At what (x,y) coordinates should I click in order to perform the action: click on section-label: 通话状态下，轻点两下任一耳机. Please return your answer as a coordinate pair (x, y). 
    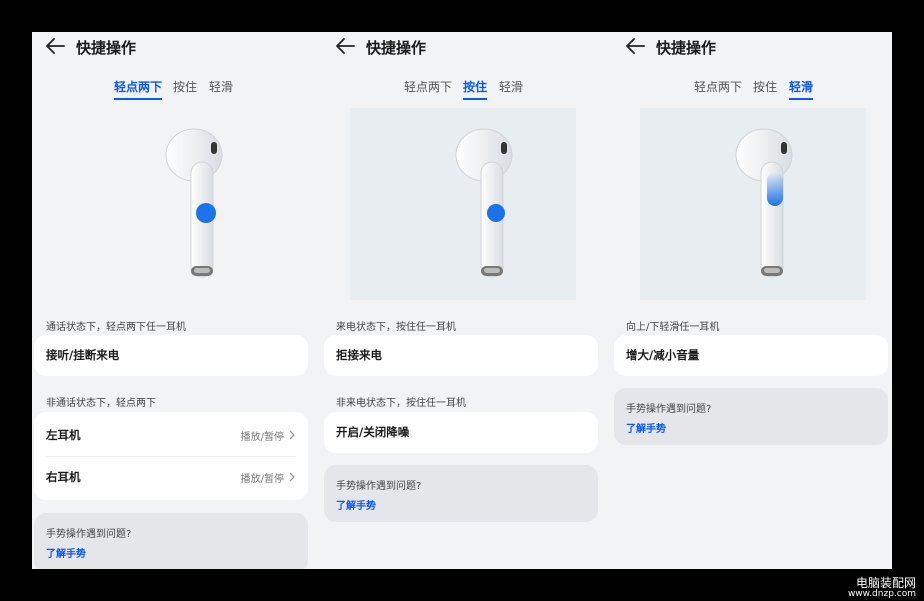
    Looking at the image, I should click on (116, 327).